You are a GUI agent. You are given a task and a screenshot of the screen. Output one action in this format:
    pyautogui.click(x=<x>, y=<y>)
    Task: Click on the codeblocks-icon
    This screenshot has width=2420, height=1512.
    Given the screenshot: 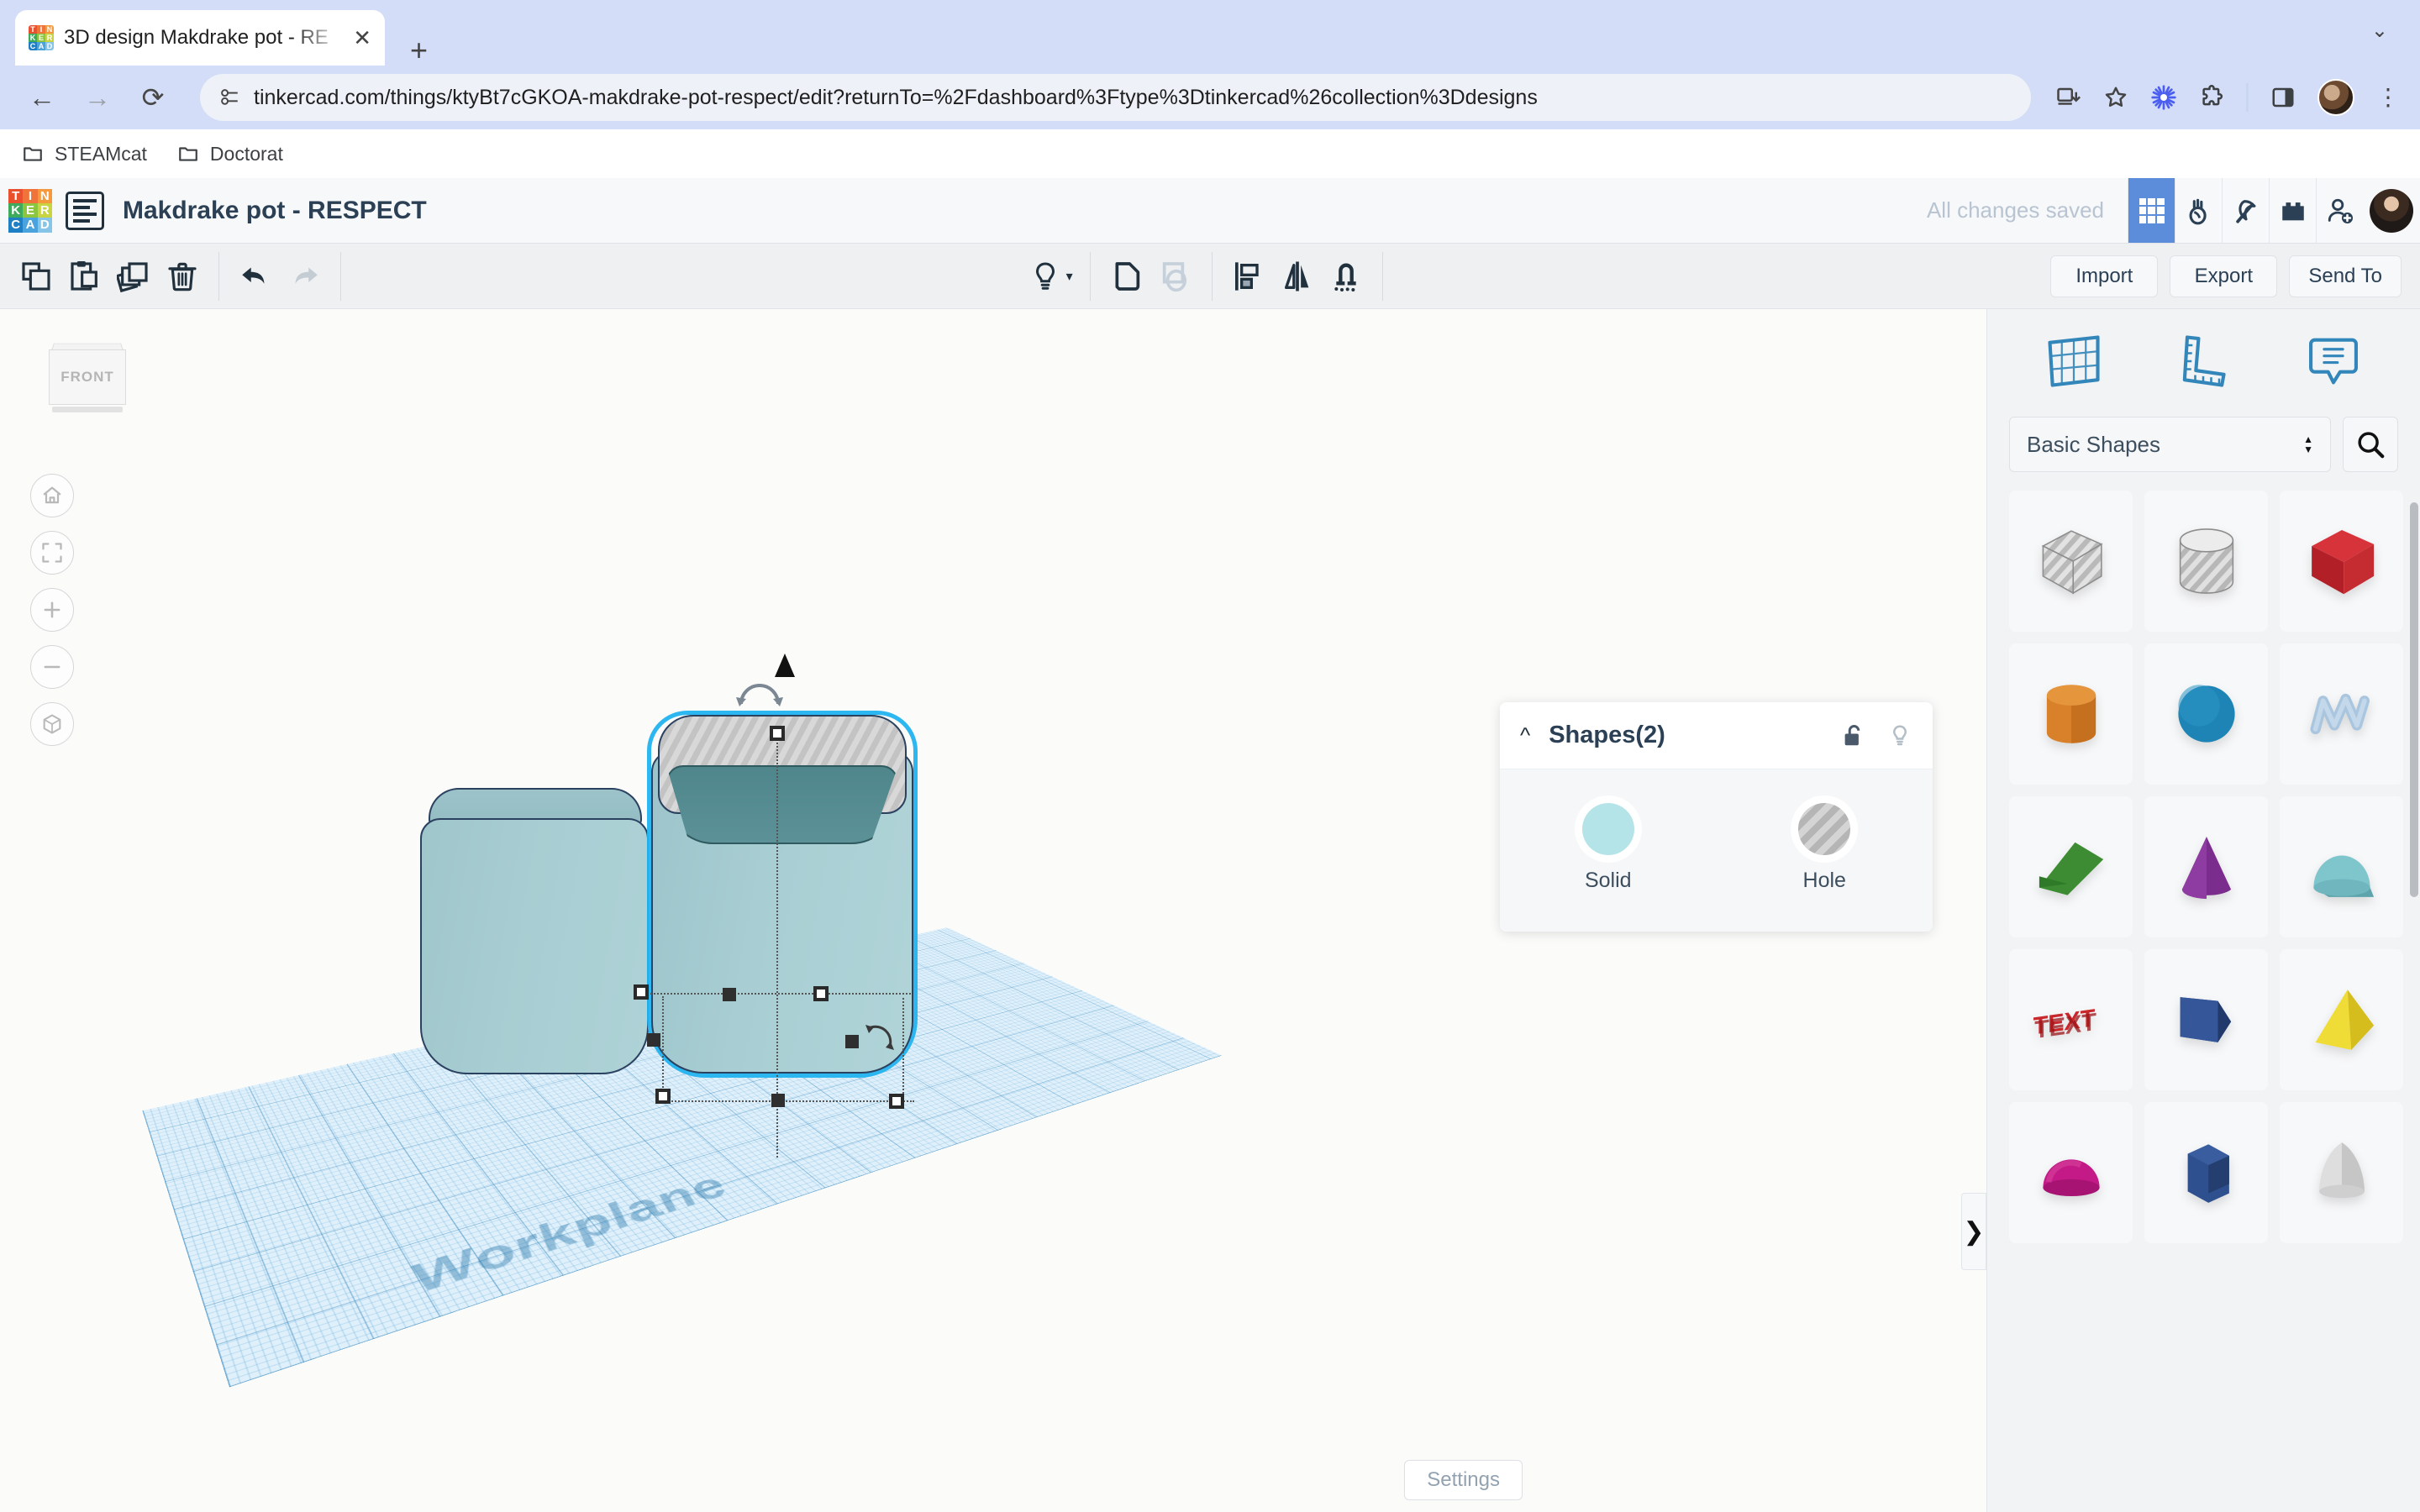 What is the action you would take?
    pyautogui.click(x=2198, y=211)
    